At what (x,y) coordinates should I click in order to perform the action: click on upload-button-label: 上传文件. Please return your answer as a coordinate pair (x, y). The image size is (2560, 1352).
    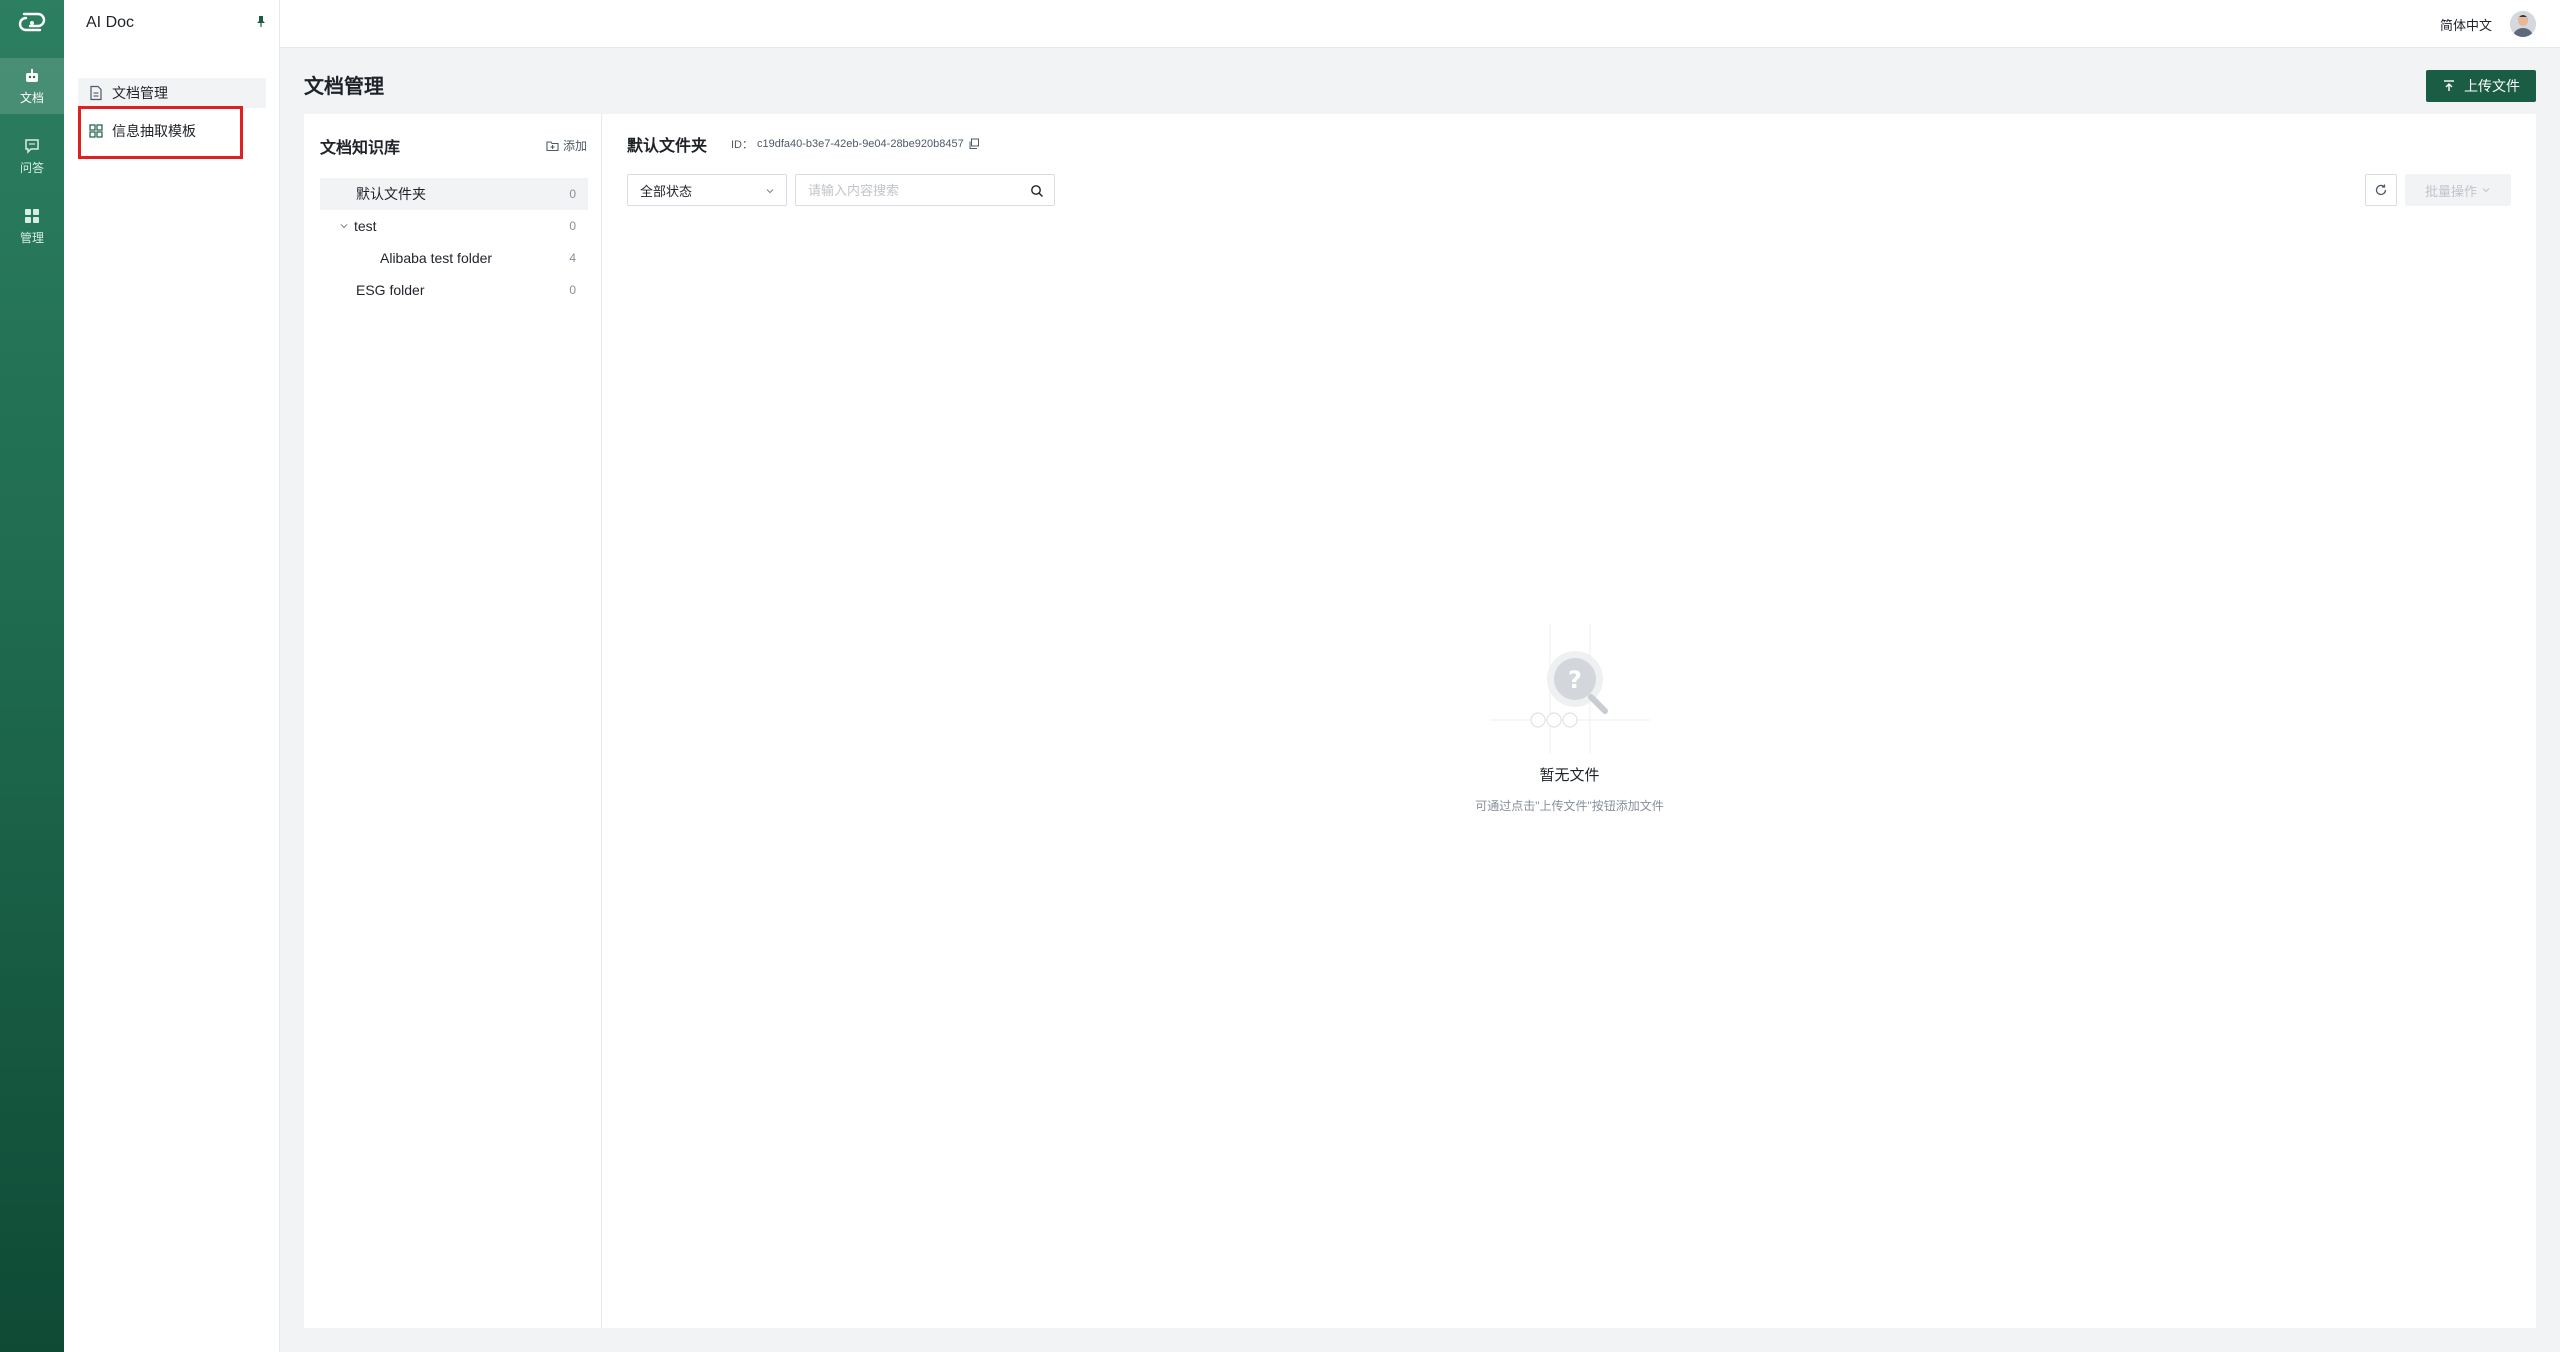
    Looking at the image, I should click on (2492, 86).